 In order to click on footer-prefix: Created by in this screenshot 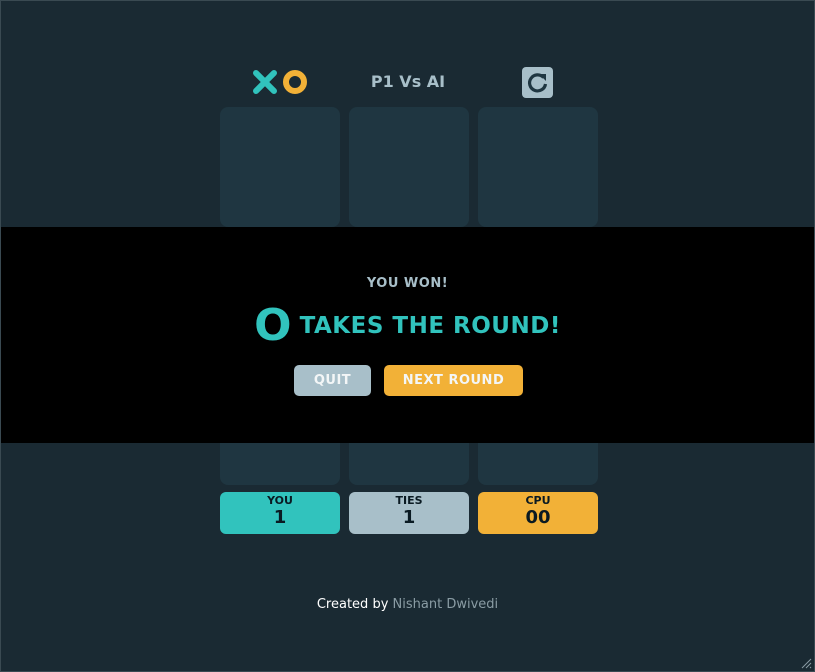, I will do `click(352, 604)`.